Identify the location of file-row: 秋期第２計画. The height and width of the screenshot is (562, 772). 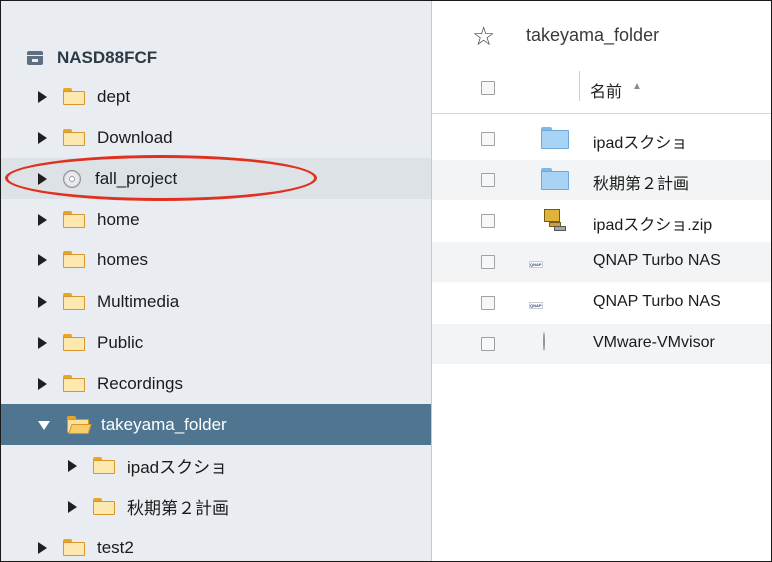
(601, 180).